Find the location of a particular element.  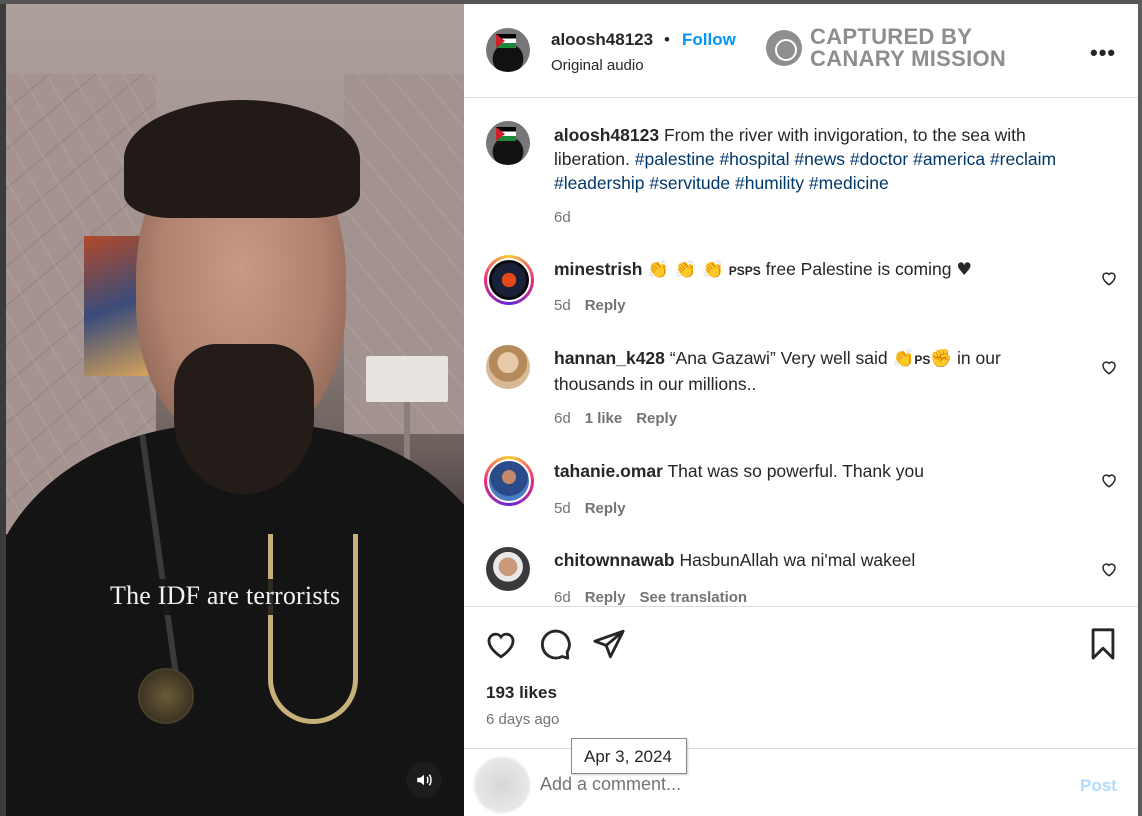

more-options-icon: ••• is located at coordinates (1103, 53).